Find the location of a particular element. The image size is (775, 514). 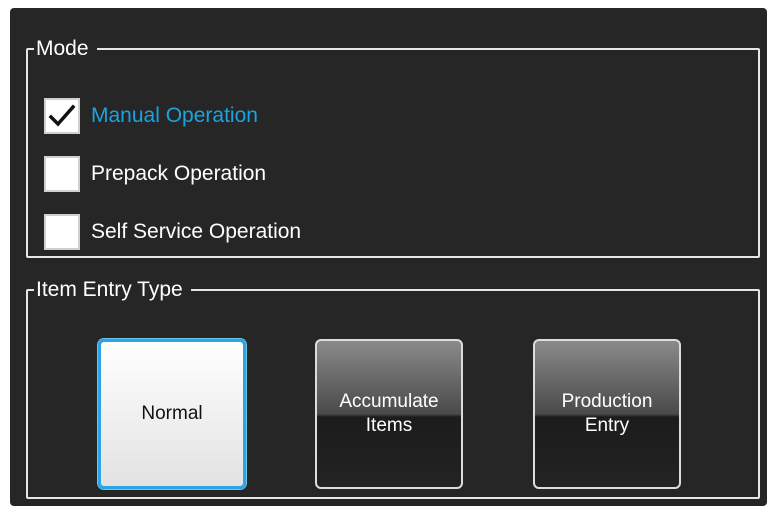

manual-operation-checkbox is located at coordinates (62, 116).